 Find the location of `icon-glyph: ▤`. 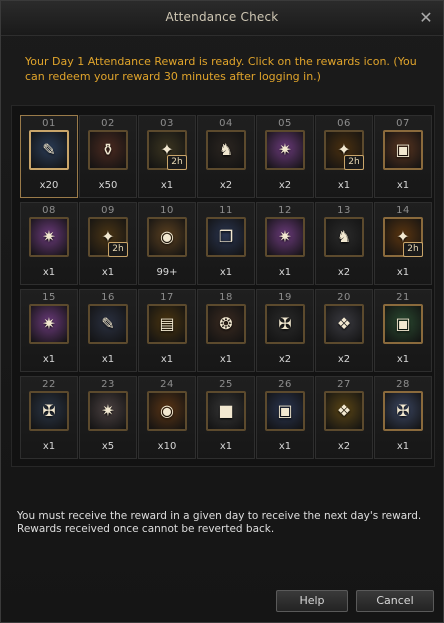

icon-glyph: ▤ is located at coordinates (167, 323).